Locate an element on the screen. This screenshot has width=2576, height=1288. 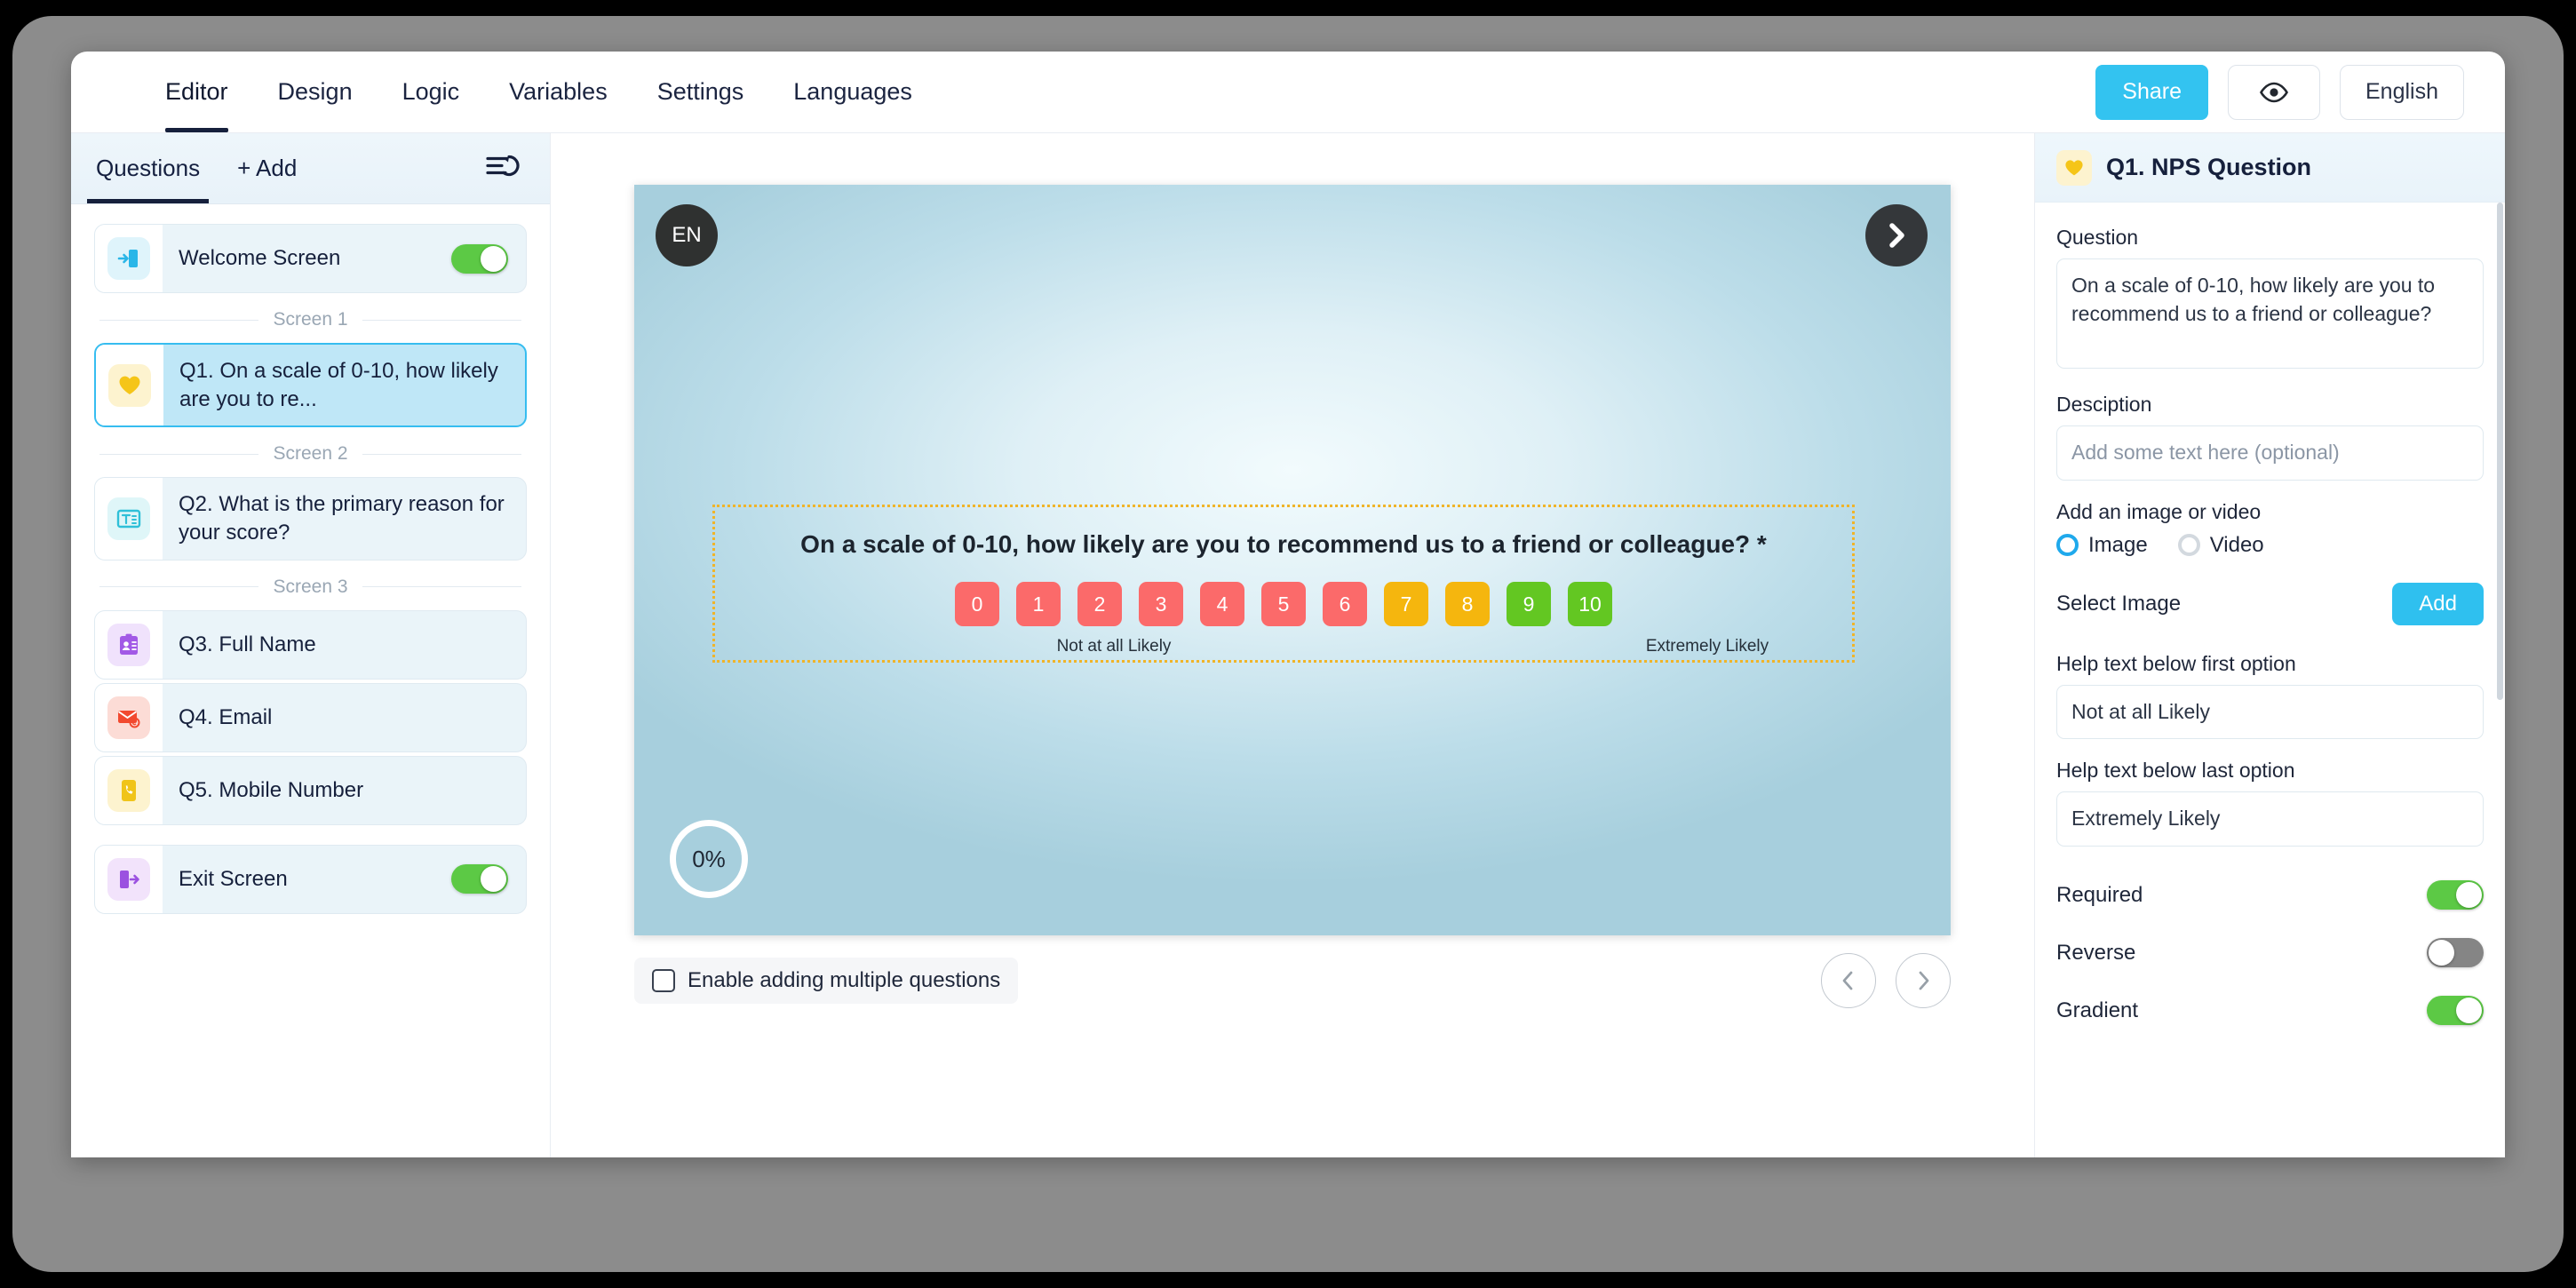
nps-option-1-label: 1 is located at coordinates (1038, 604).